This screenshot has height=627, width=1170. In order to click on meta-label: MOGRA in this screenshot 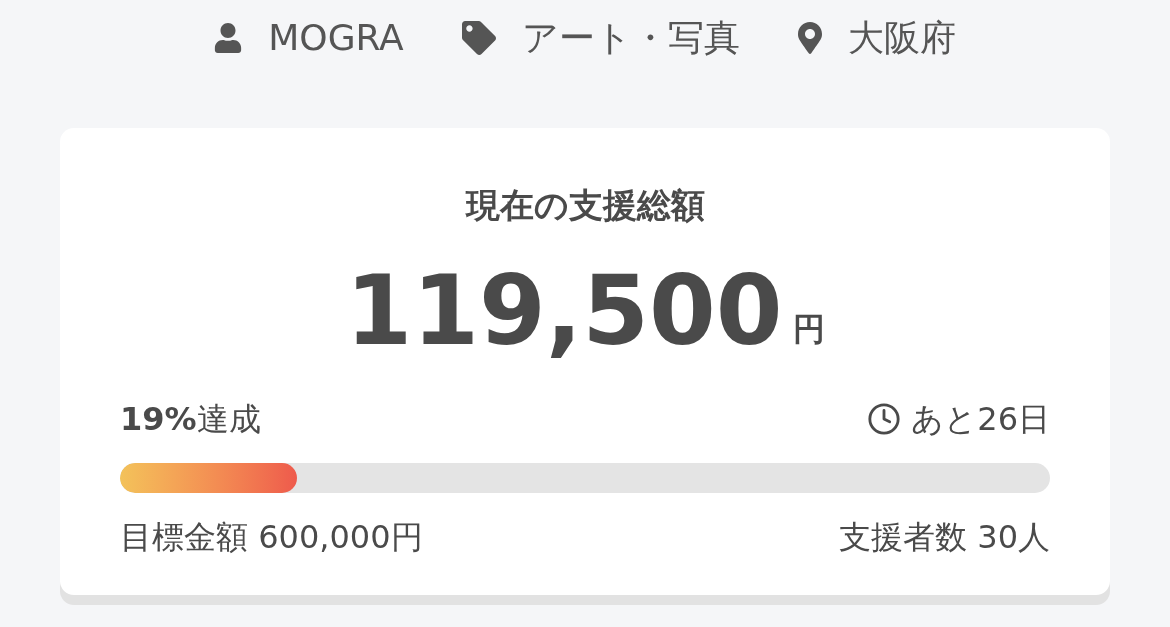, I will do `click(336, 38)`.